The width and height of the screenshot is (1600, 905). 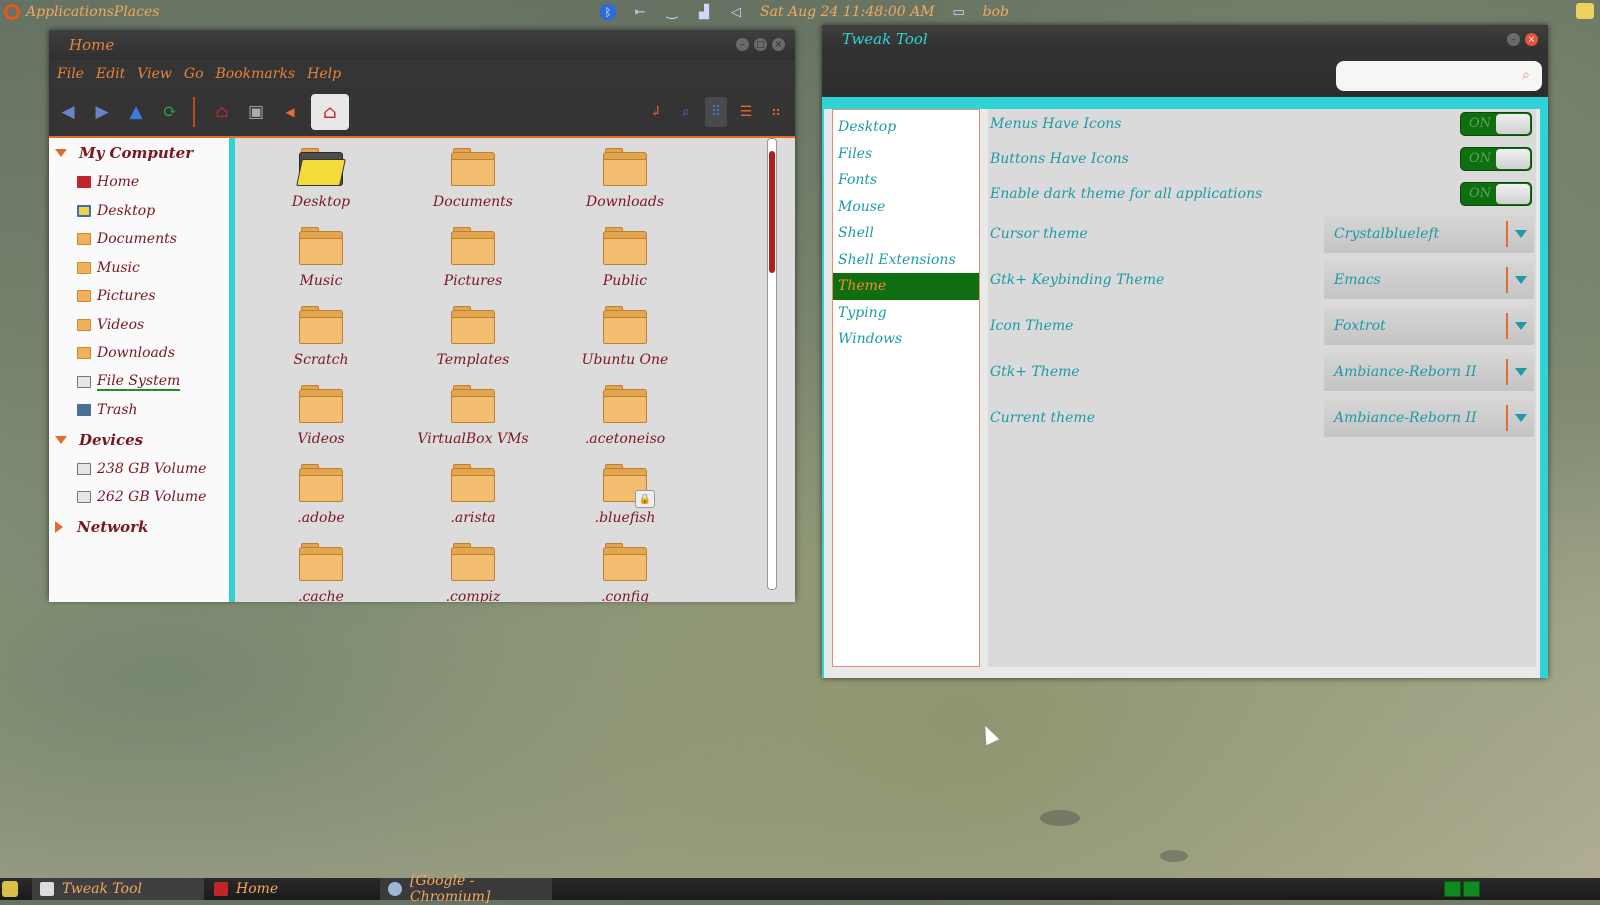 What do you see at coordinates (716, 112) in the screenshot?
I see `icon-view-icon: ⠿` at bounding box center [716, 112].